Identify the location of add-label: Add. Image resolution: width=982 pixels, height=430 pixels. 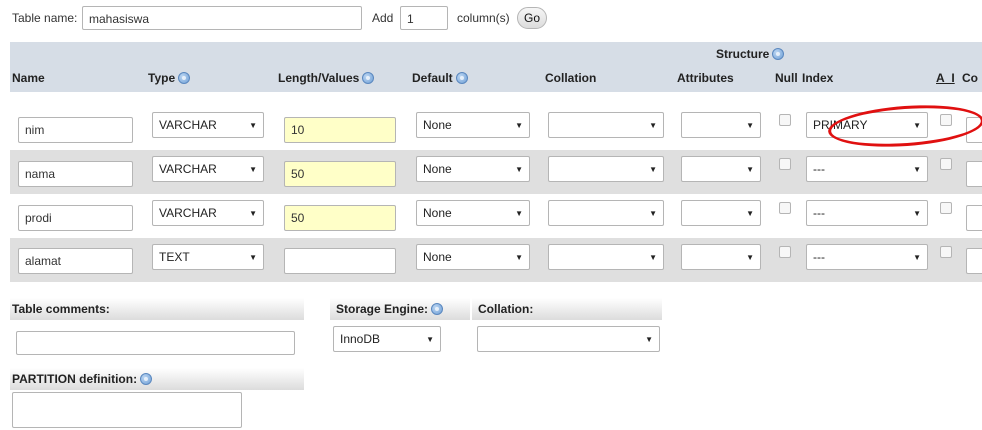
(383, 18).